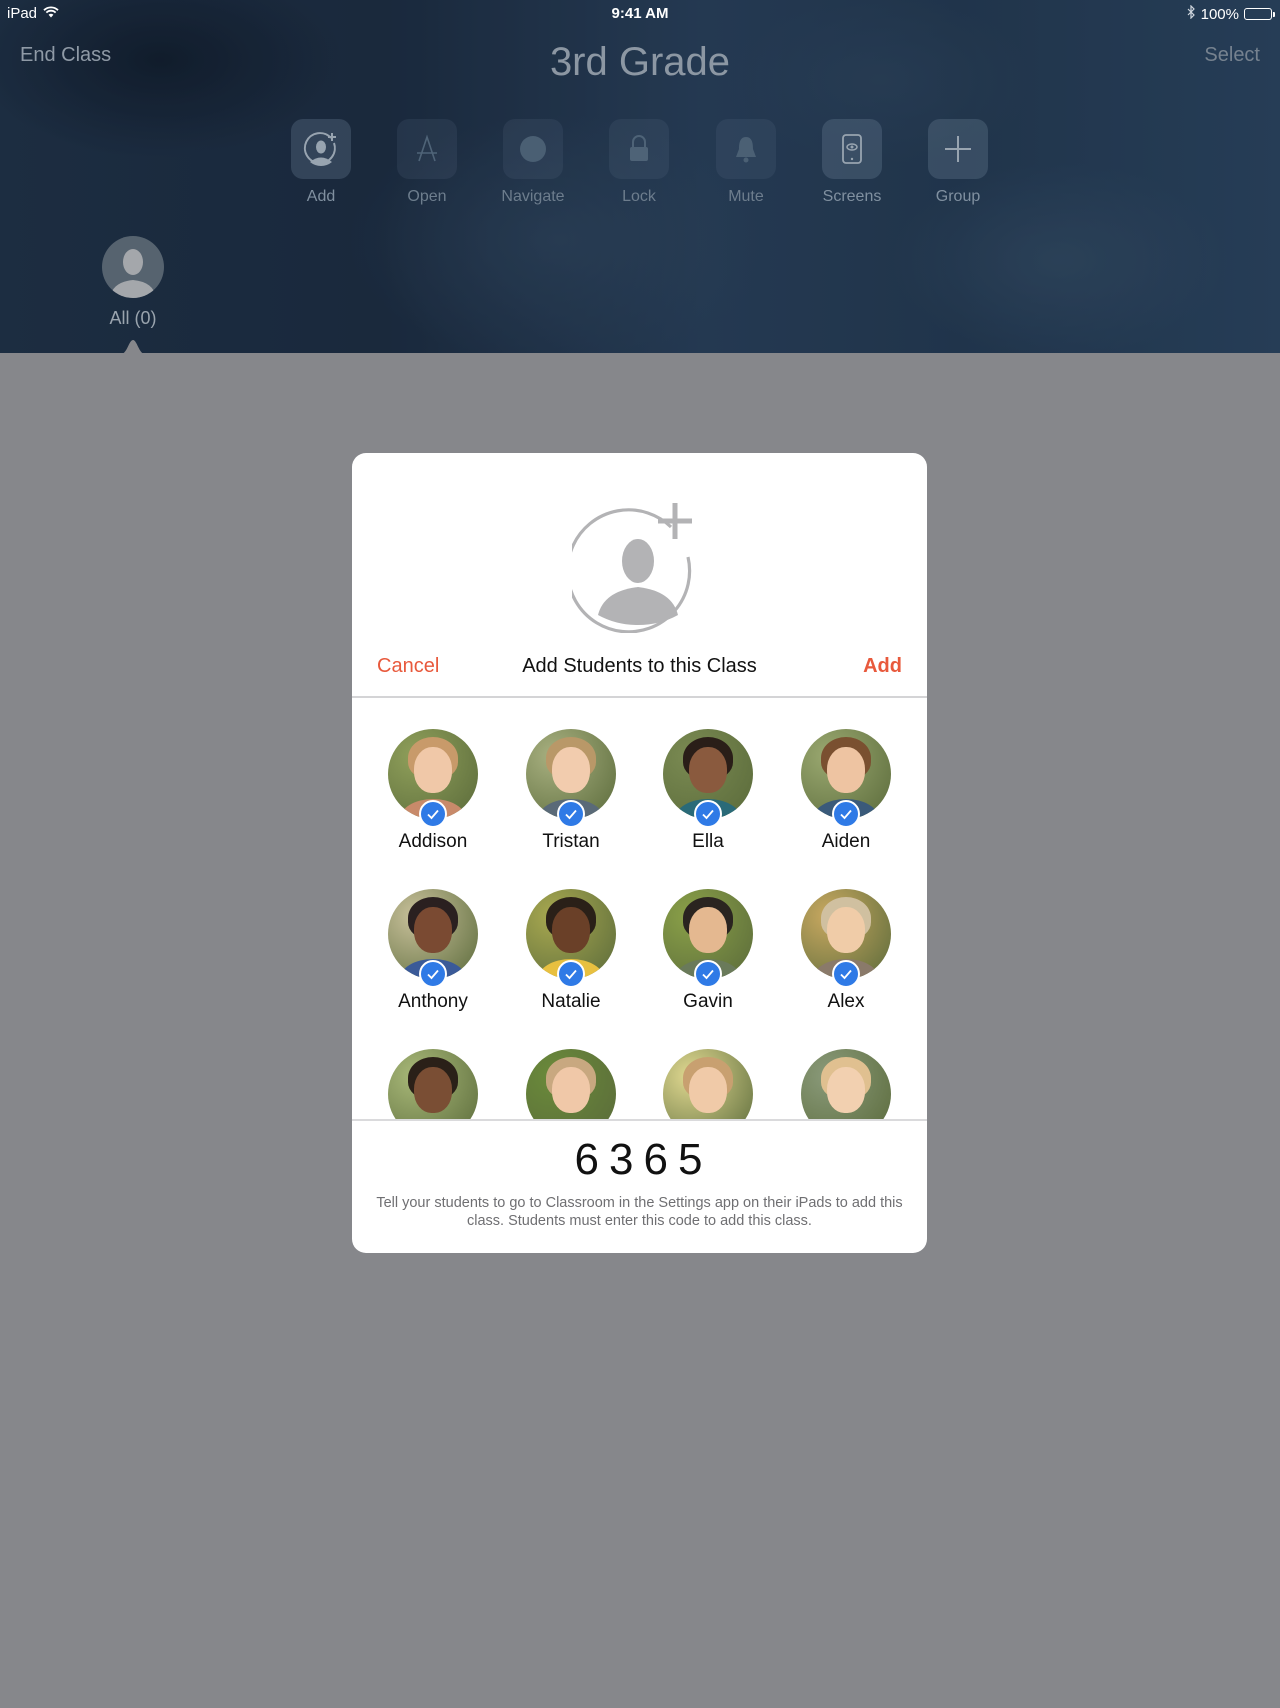 The height and width of the screenshot is (1708, 1280). What do you see at coordinates (433, 841) in the screenshot?
I see `student-name: Addison` at bounding box center [433, 841].